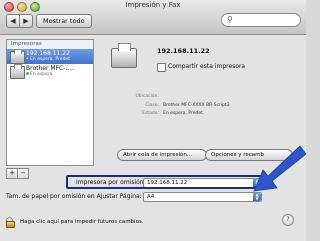 The height and width of the screenshot is (241, 320). I want to click on default-paper-select: A4 ▲ ▼, so click(202, 197).